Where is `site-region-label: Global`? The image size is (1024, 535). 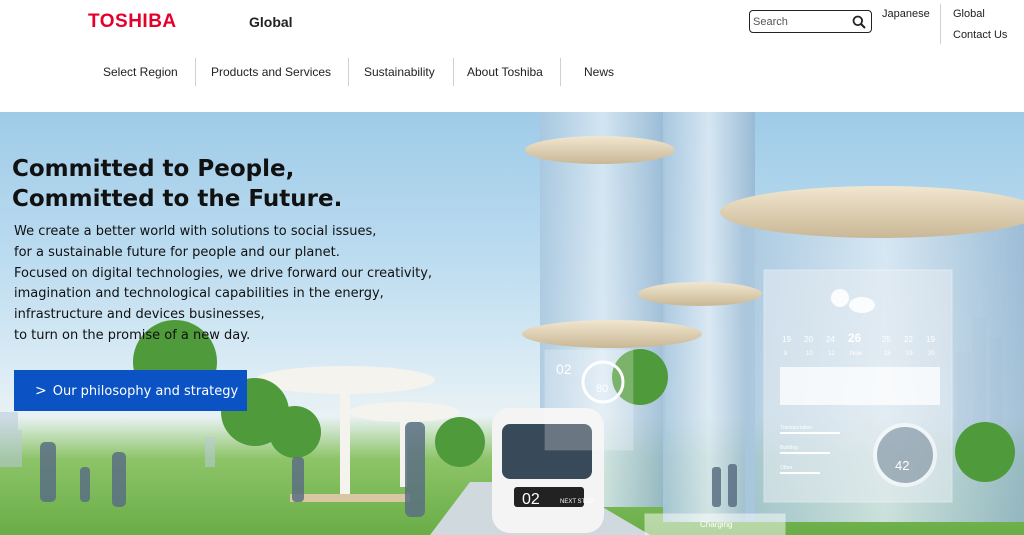 site-region-label: Global is located at coordinates (271, 22).